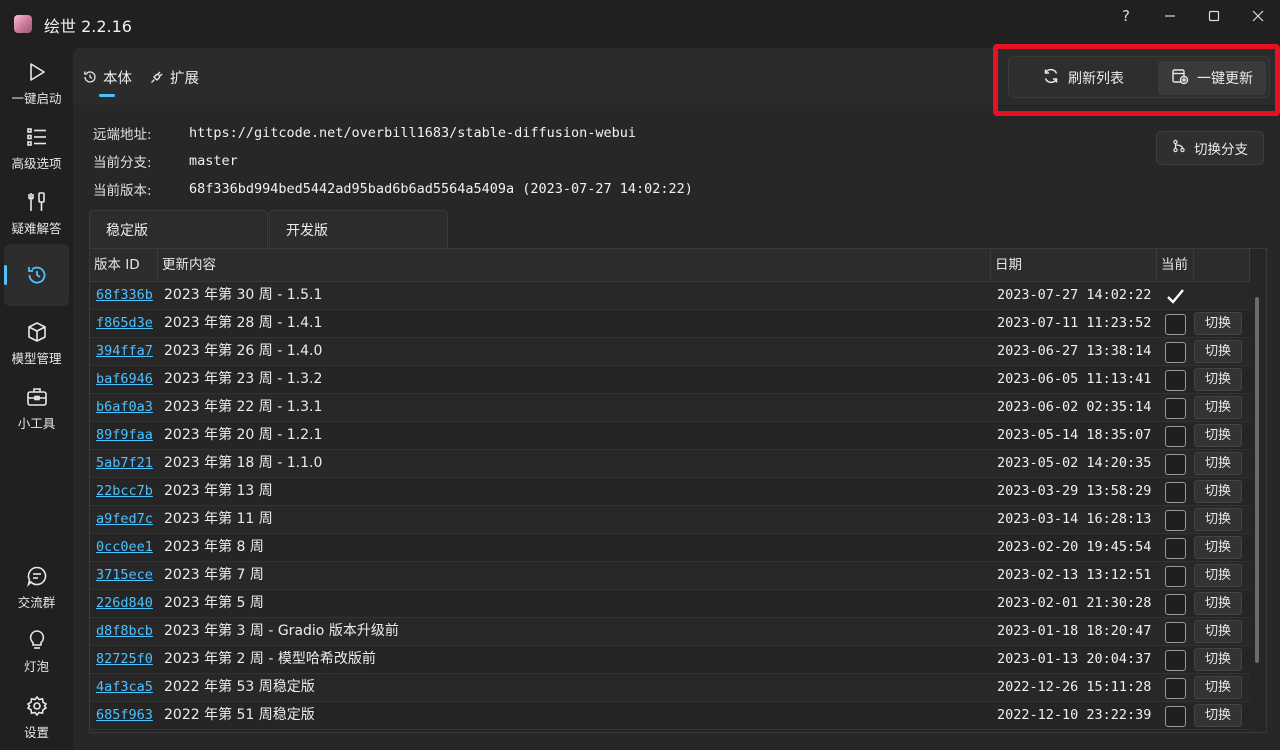 This screenshot has width=1280, height=750. Describe the element at coordinates (1074, 463) in the screenshot. I see `version-date: 2023-05-02 14:20:35` at that location.